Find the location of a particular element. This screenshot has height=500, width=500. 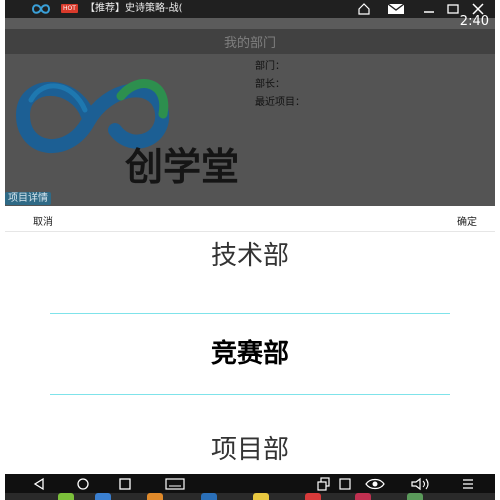

desktop-taskbar is located at coordinates (250, 496).